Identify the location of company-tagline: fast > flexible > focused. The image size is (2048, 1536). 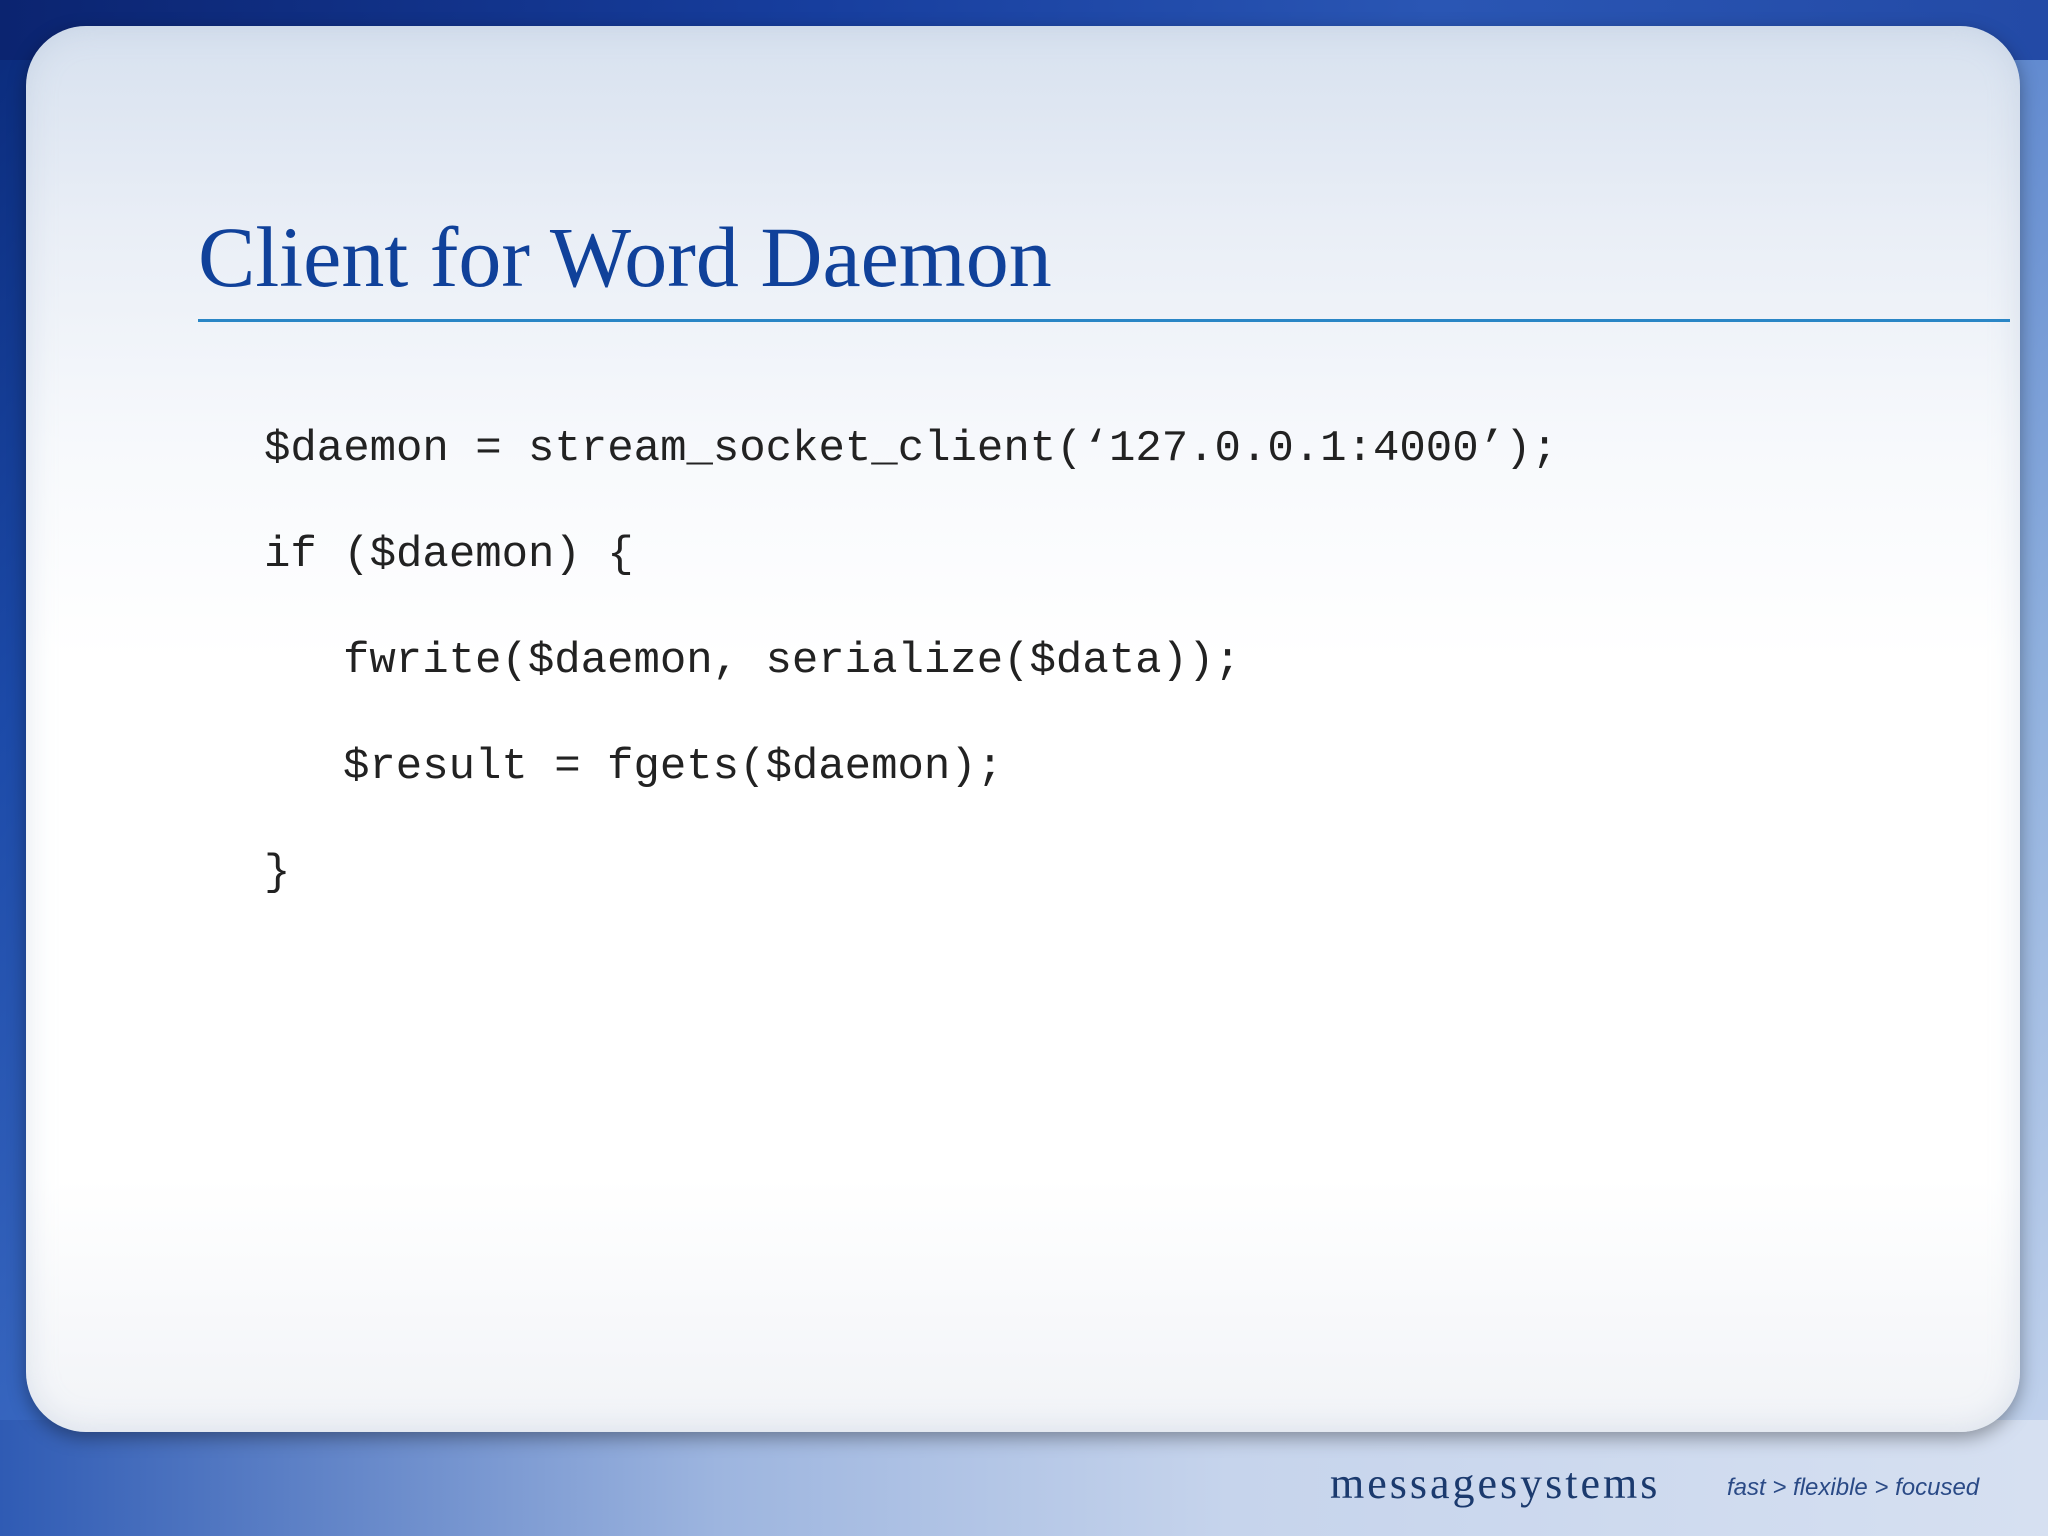
(1853, 1487).